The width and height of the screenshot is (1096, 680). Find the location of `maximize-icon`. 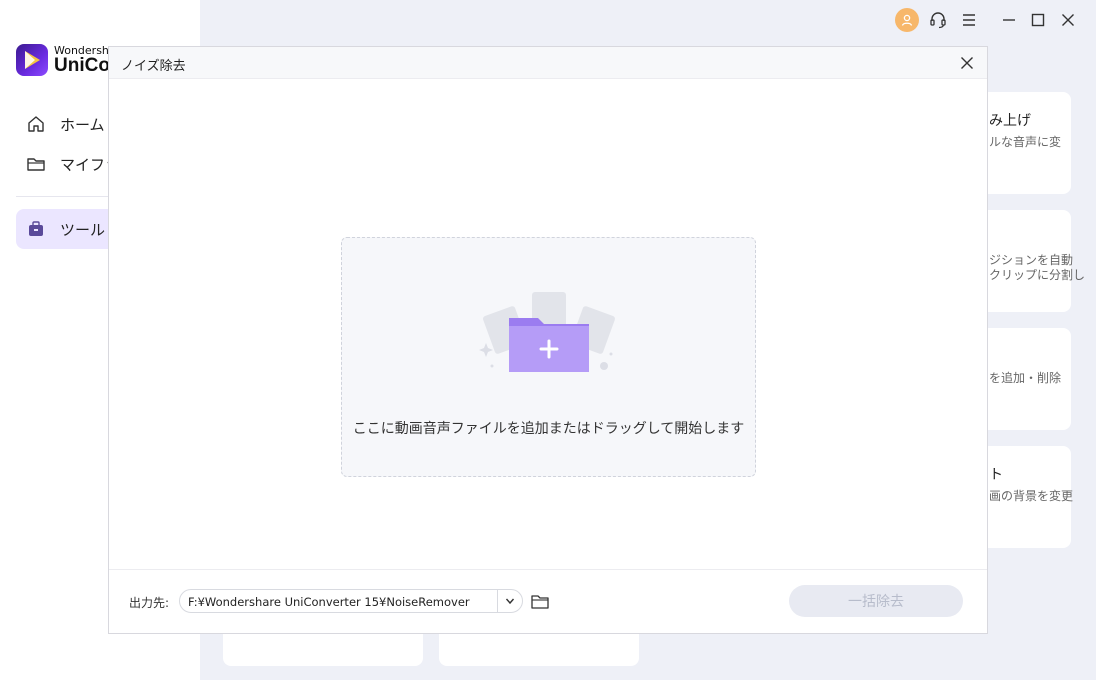

maximize-icon is located at coordinates (1038, 20).